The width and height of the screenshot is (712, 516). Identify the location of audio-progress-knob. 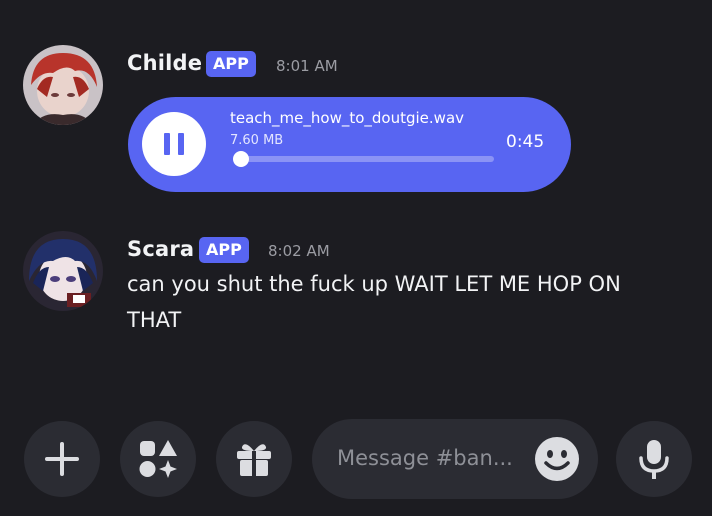
(241, 159).